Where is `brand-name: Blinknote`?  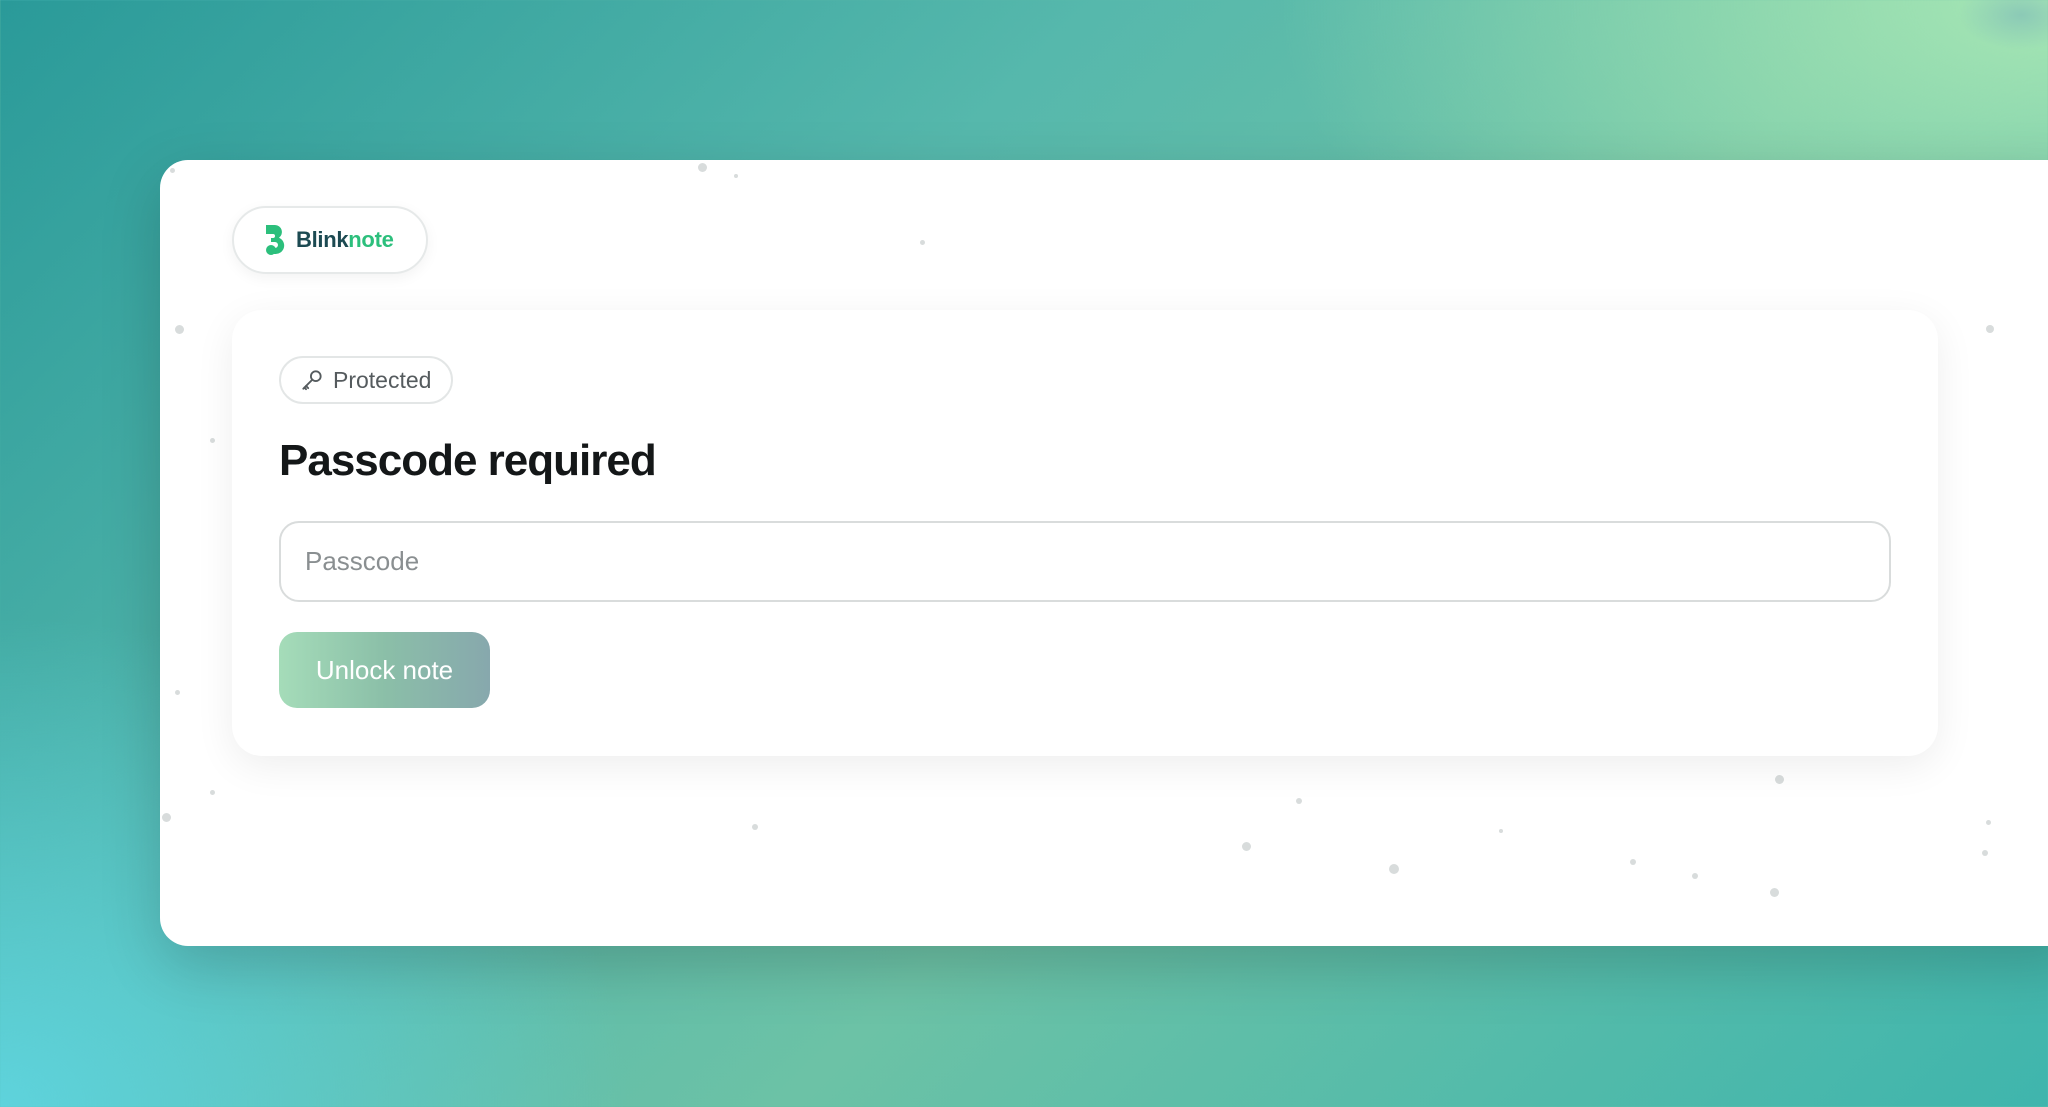 brand-name: Blinknote is located at coordinates (345, 239).